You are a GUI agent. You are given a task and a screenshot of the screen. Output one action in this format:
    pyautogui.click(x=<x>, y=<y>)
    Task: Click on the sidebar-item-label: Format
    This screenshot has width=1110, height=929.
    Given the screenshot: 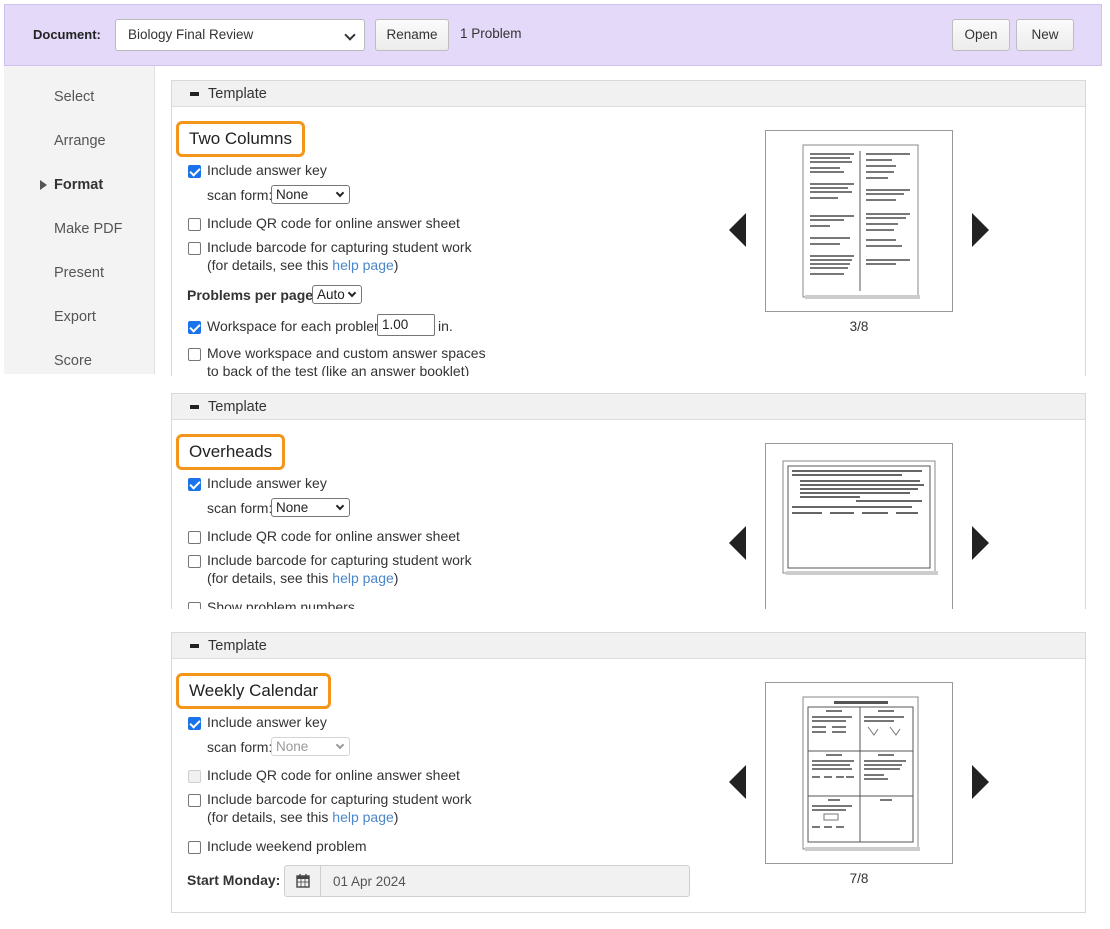 What is the action you would take?
    pyautogui.click(x=79, y=185)
    